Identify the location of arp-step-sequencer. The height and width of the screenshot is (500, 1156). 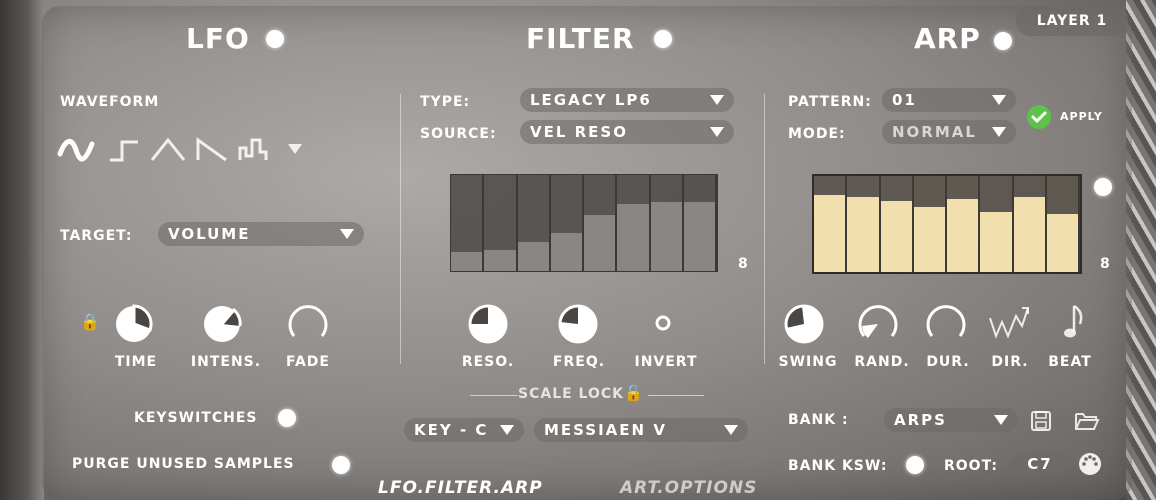
(947, 224).